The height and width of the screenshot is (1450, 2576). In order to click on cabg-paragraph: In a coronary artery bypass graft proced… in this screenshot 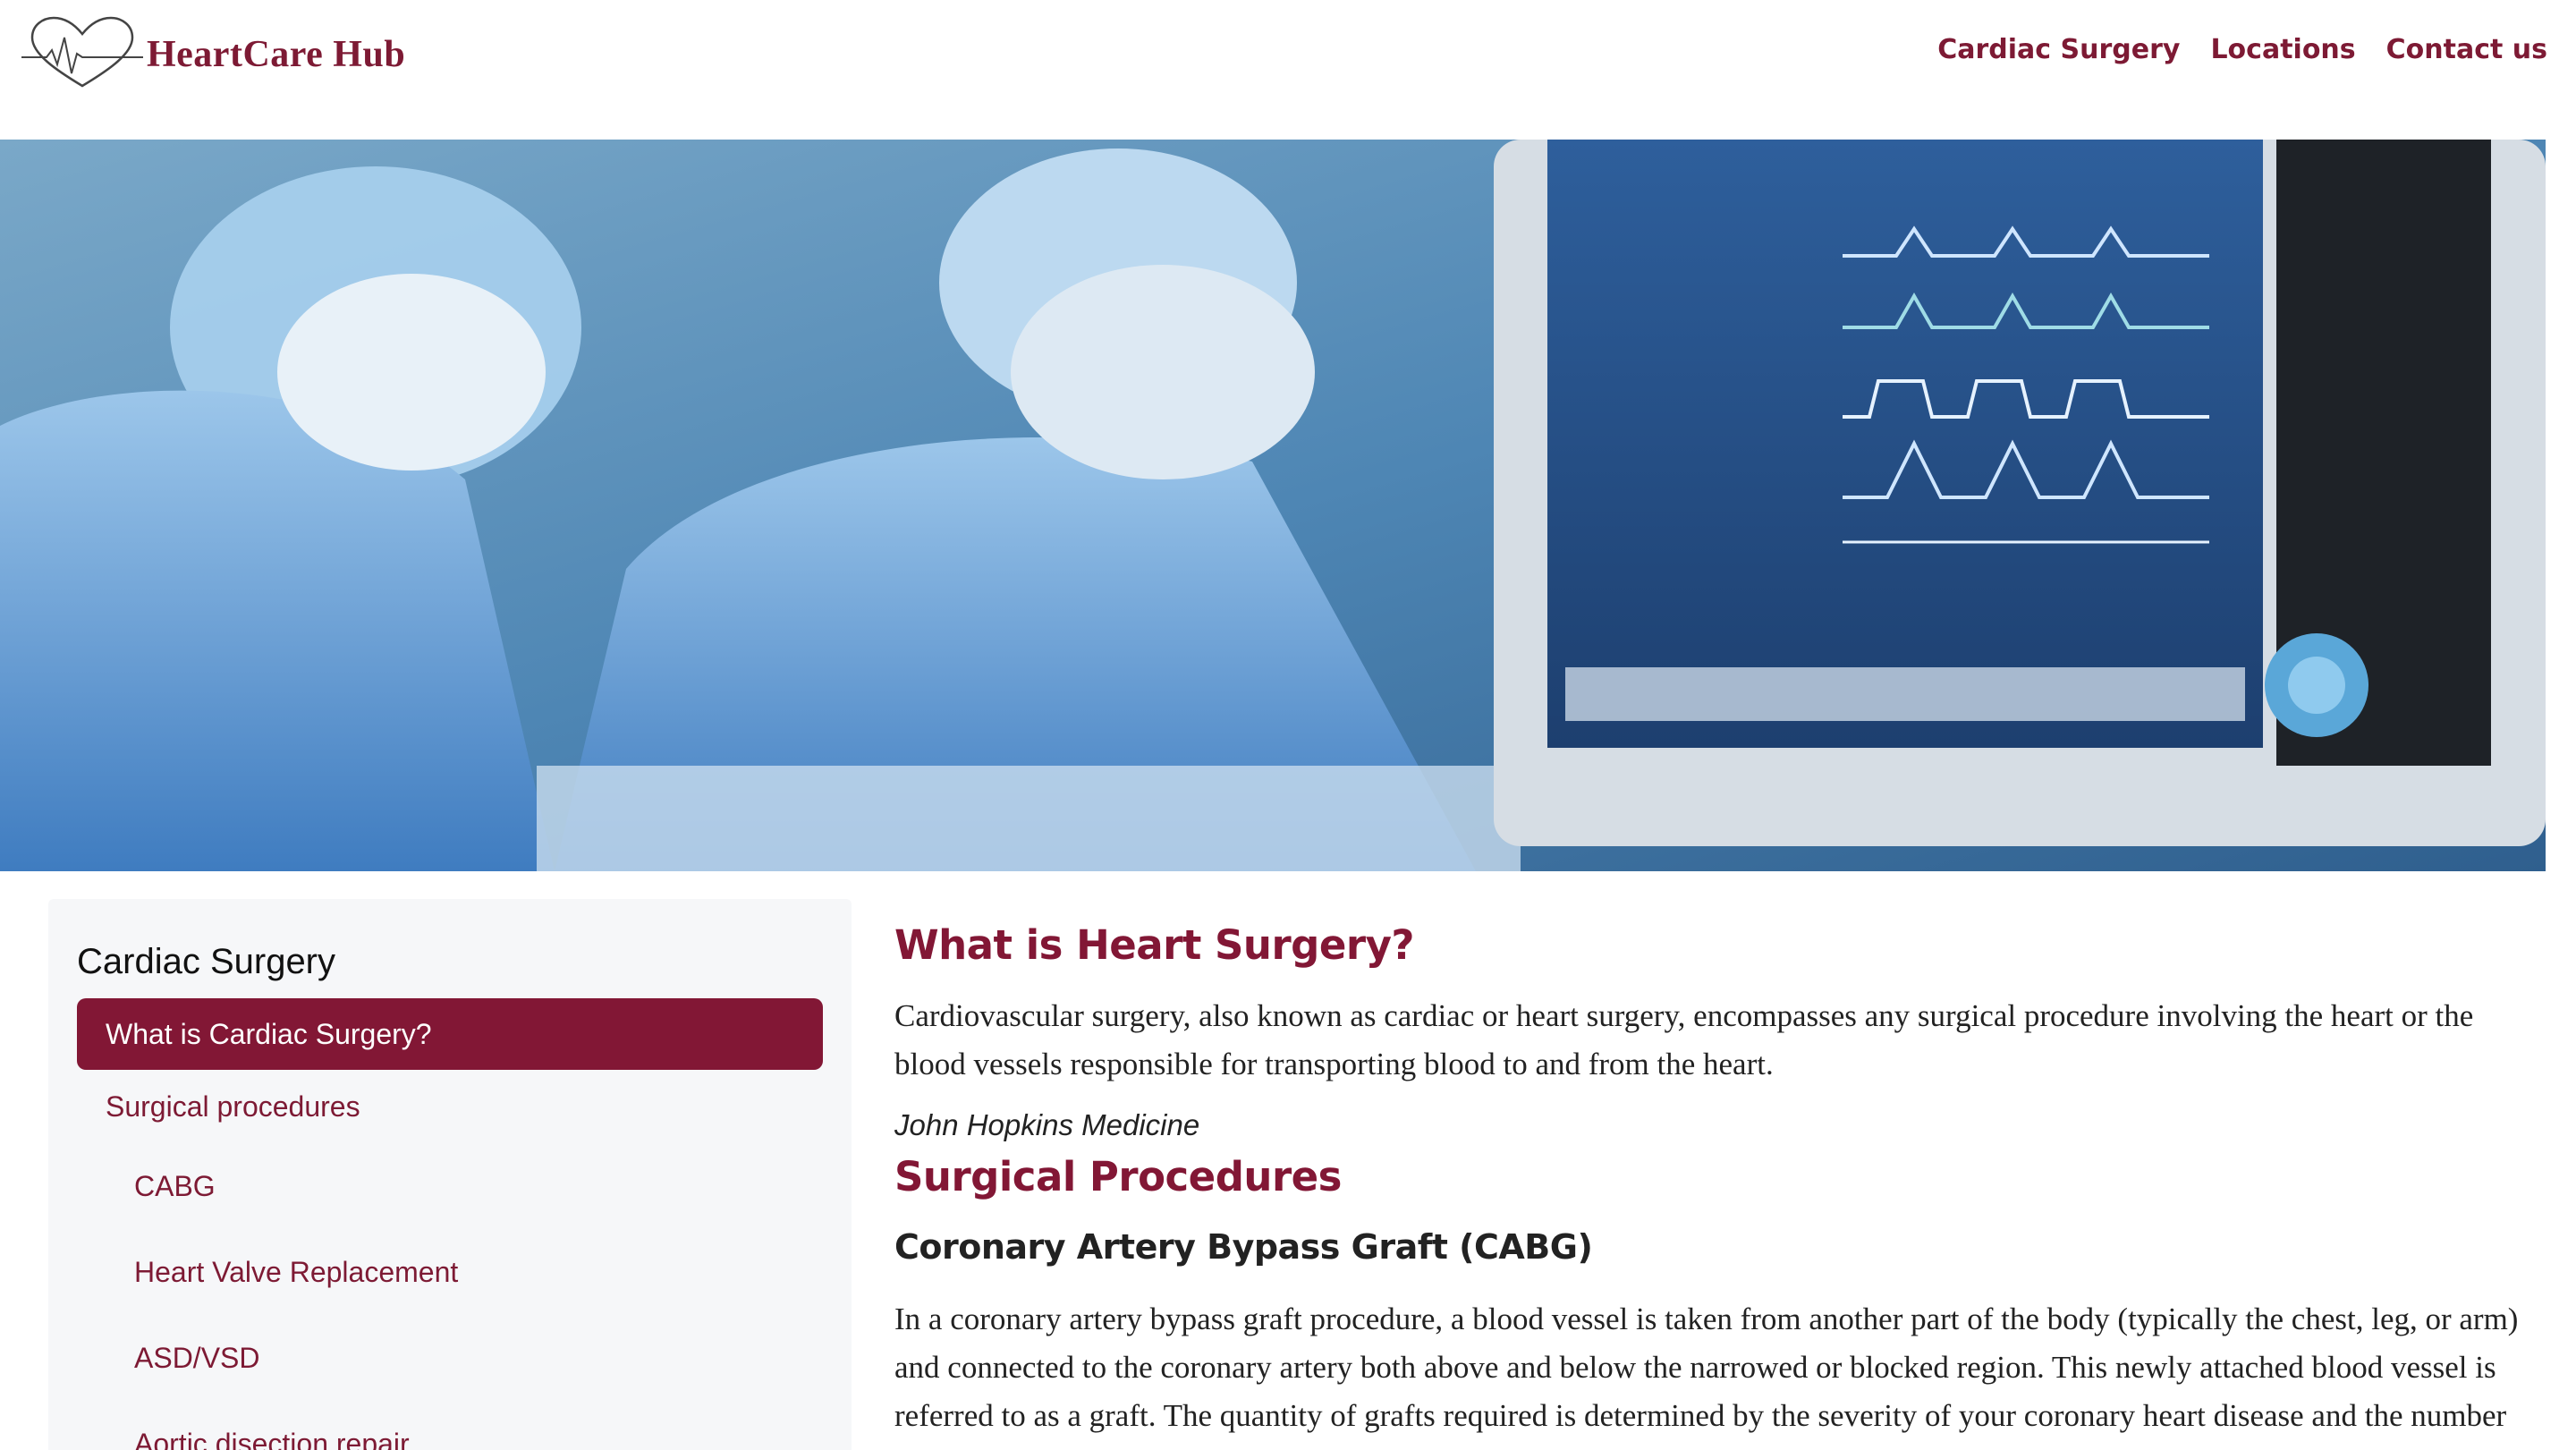, I will do `click(1706, 1367)`.